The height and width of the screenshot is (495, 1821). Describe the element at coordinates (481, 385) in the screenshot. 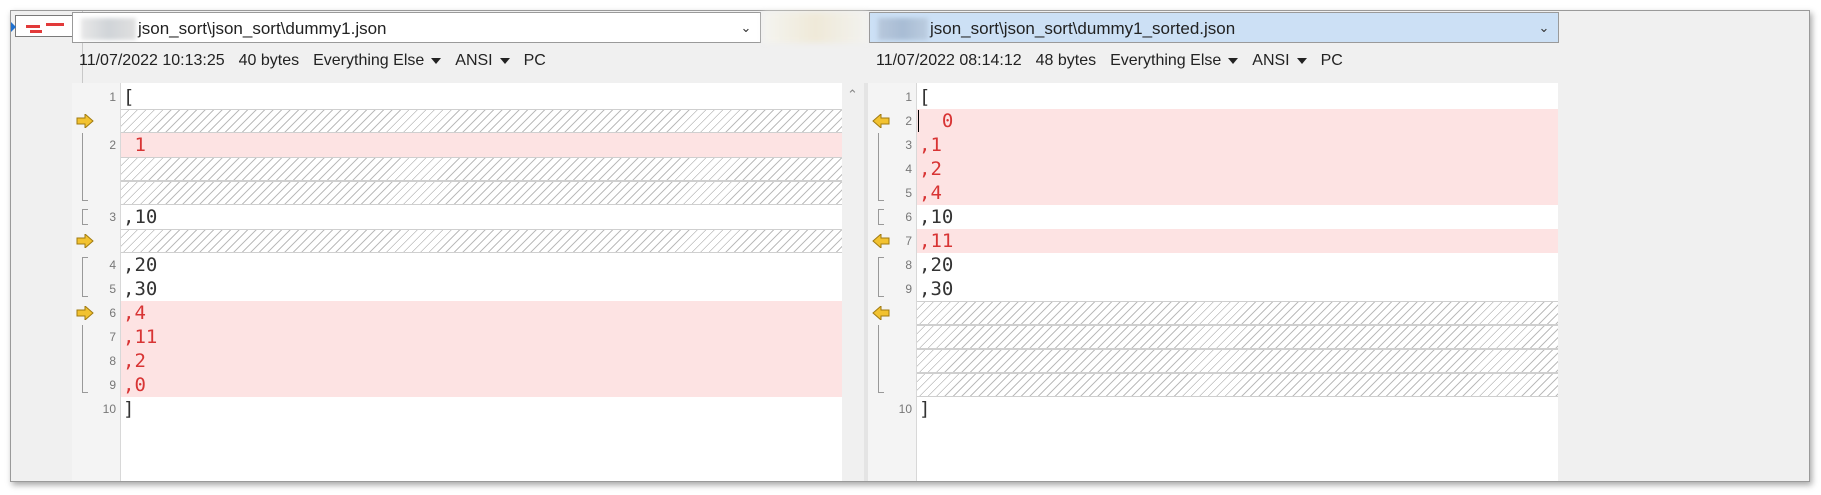

I see `code-line: ,0` at that location.